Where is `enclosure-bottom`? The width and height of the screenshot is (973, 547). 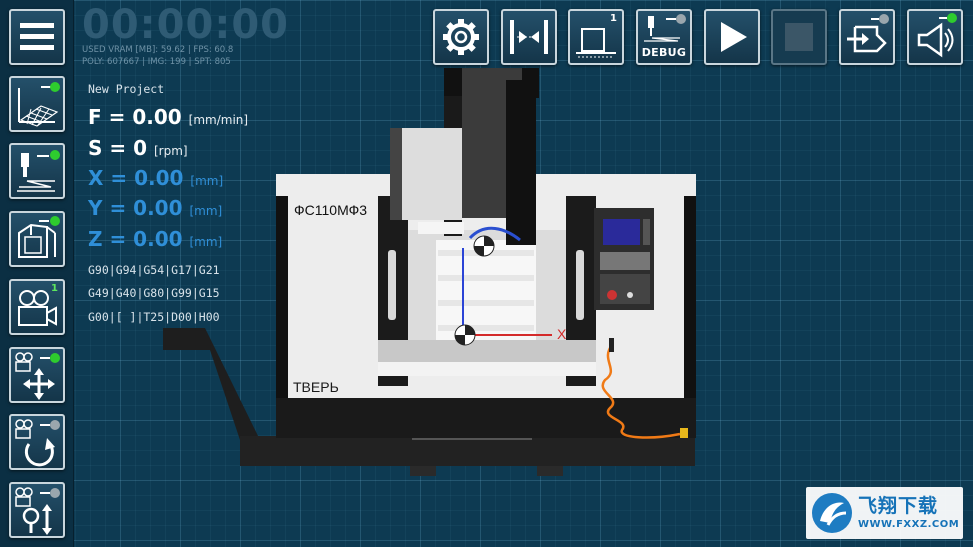 enclosure-bottom is located at coordinates (486, 418).